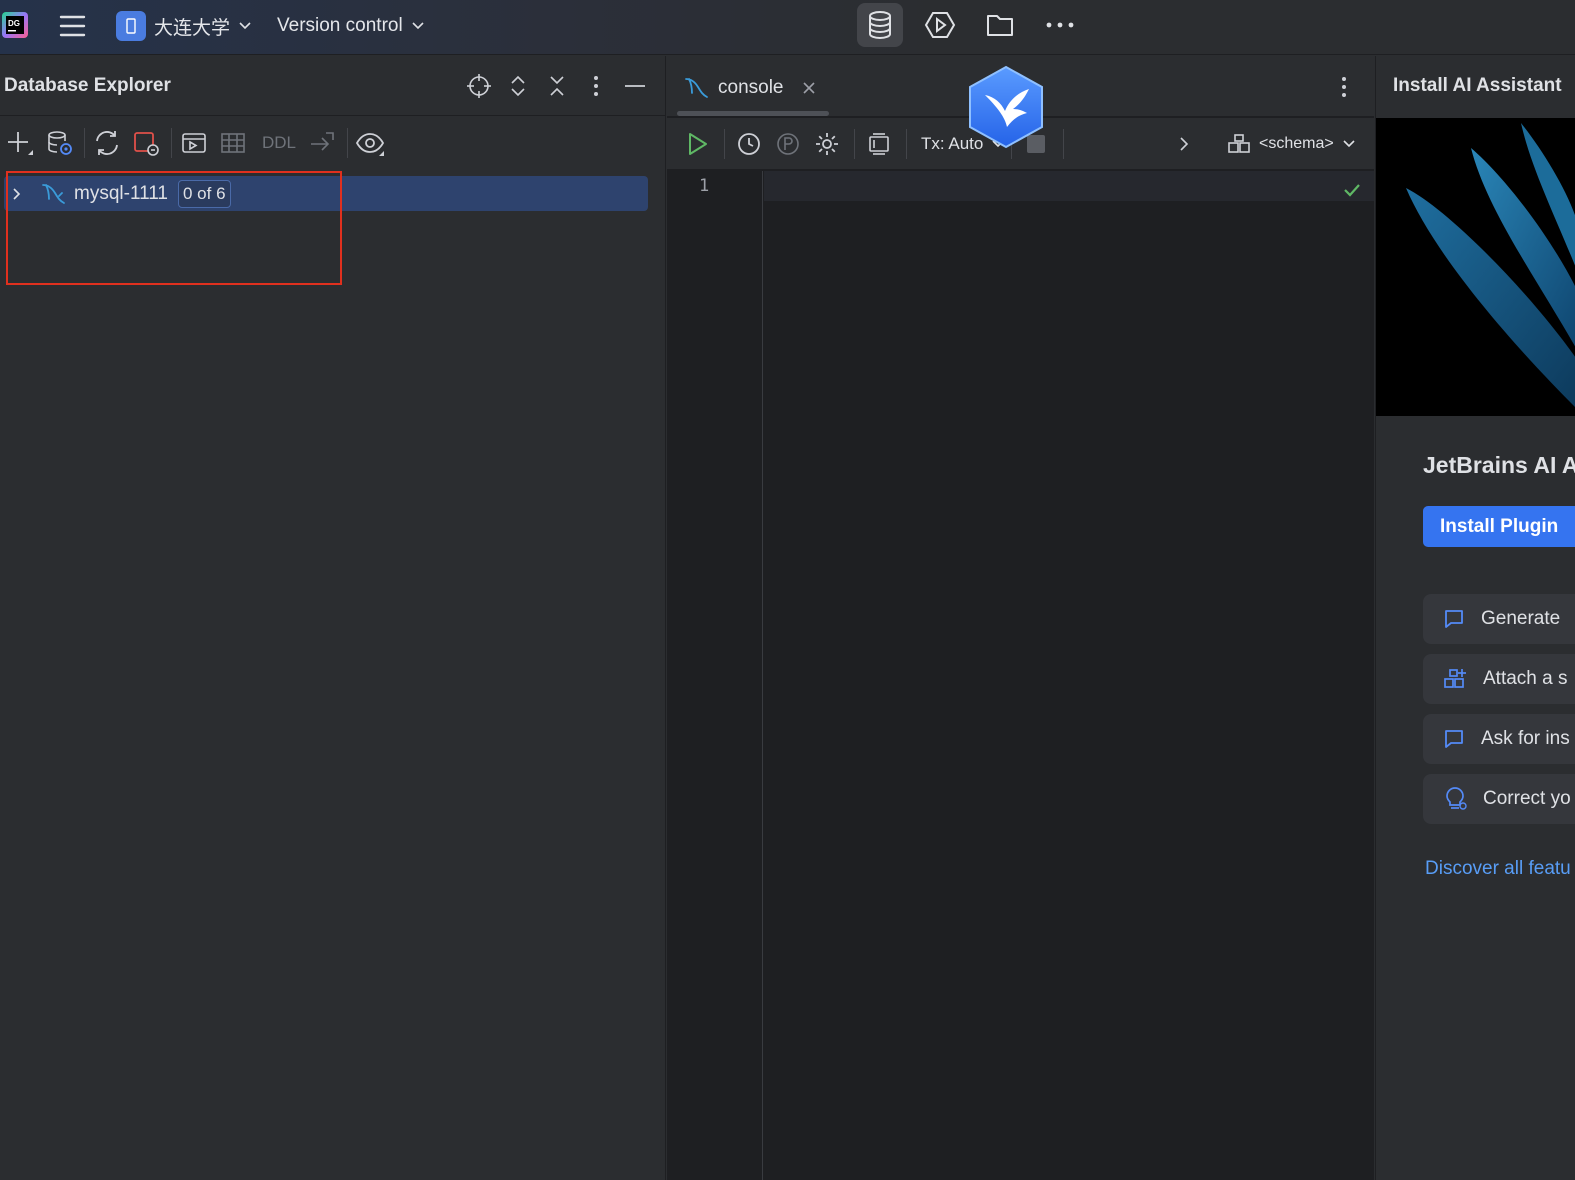  Describe the element at coordinates (333, 86) in the screenshot. I see `panel-header: Database Explorer` at that location.